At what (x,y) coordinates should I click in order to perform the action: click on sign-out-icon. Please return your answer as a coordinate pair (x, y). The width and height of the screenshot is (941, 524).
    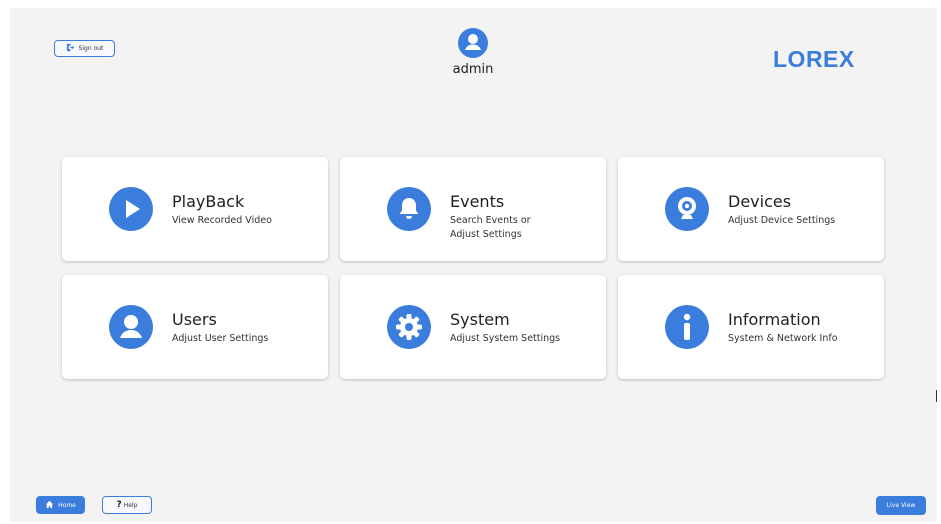
    Looking at the image, I should click on (70, 48).